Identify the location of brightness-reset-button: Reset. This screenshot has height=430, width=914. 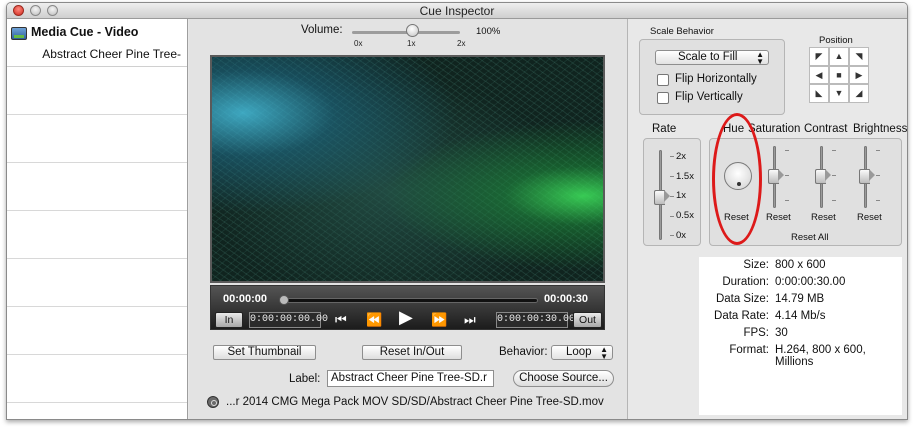
(869, 217).